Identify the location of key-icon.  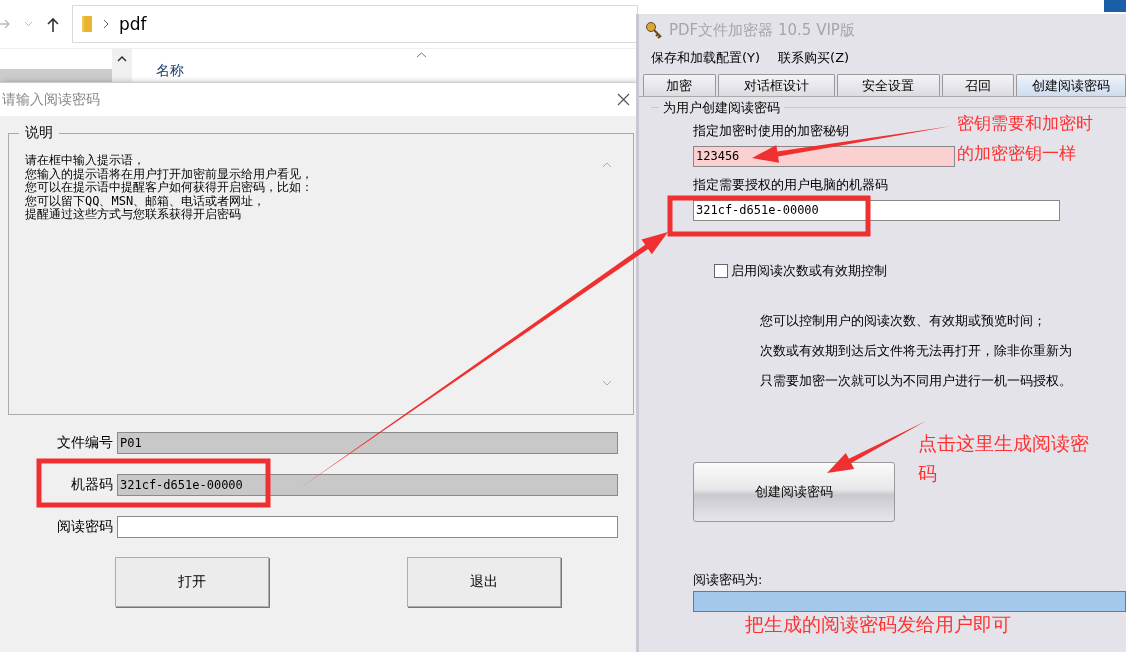
(654, 30).